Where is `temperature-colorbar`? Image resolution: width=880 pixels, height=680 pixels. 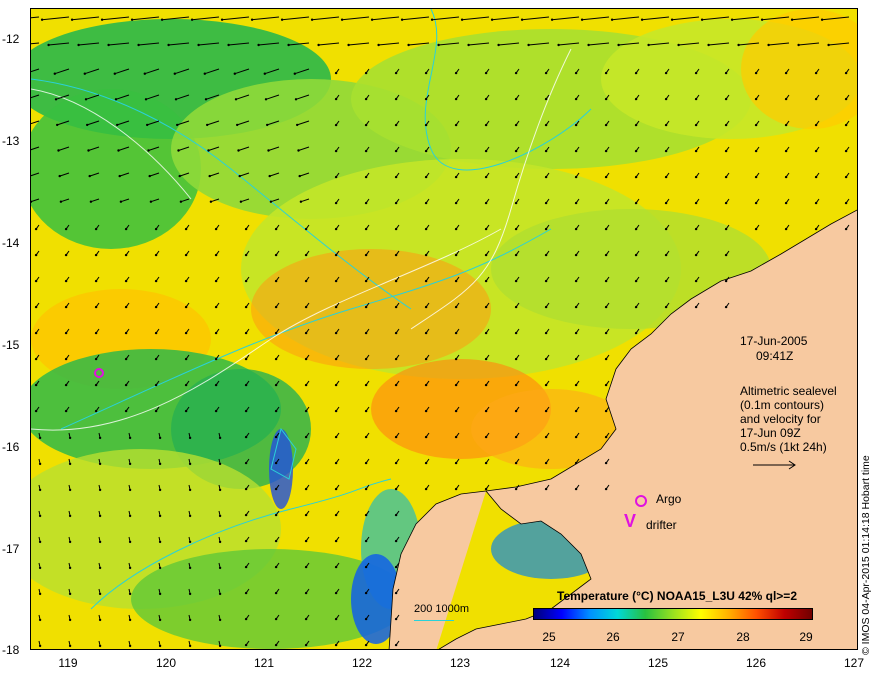
temperature-colorbar is located at coordinates (673, 614).